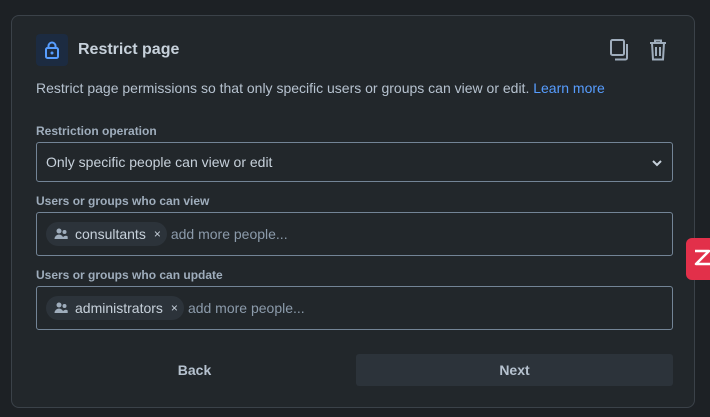  Describe the element at coordinates (129, 49) in the screenshot. I see `dialog-title: Restrict page` at that location.